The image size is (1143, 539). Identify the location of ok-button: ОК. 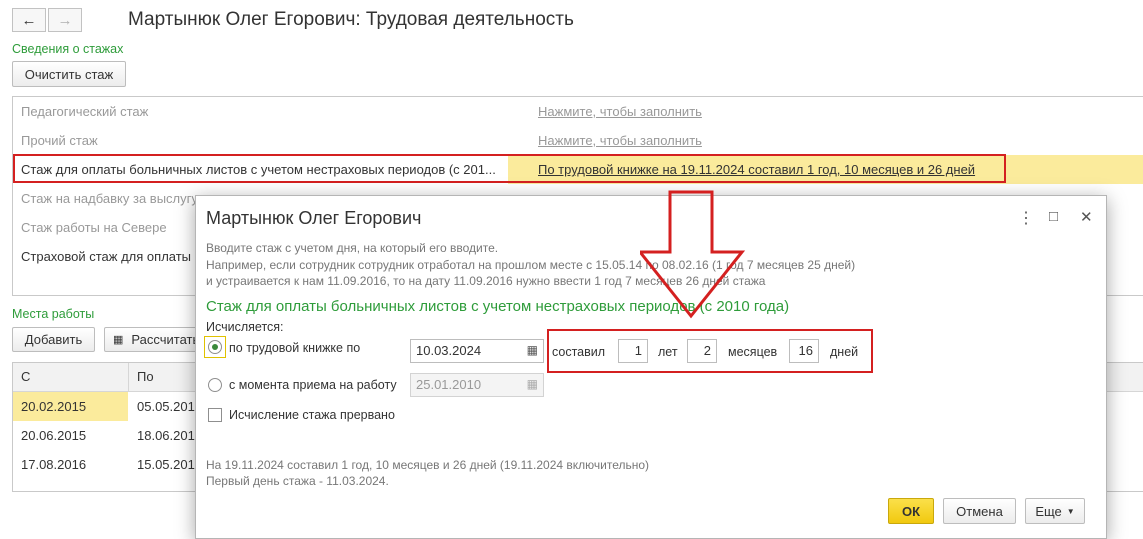
(911, 511).